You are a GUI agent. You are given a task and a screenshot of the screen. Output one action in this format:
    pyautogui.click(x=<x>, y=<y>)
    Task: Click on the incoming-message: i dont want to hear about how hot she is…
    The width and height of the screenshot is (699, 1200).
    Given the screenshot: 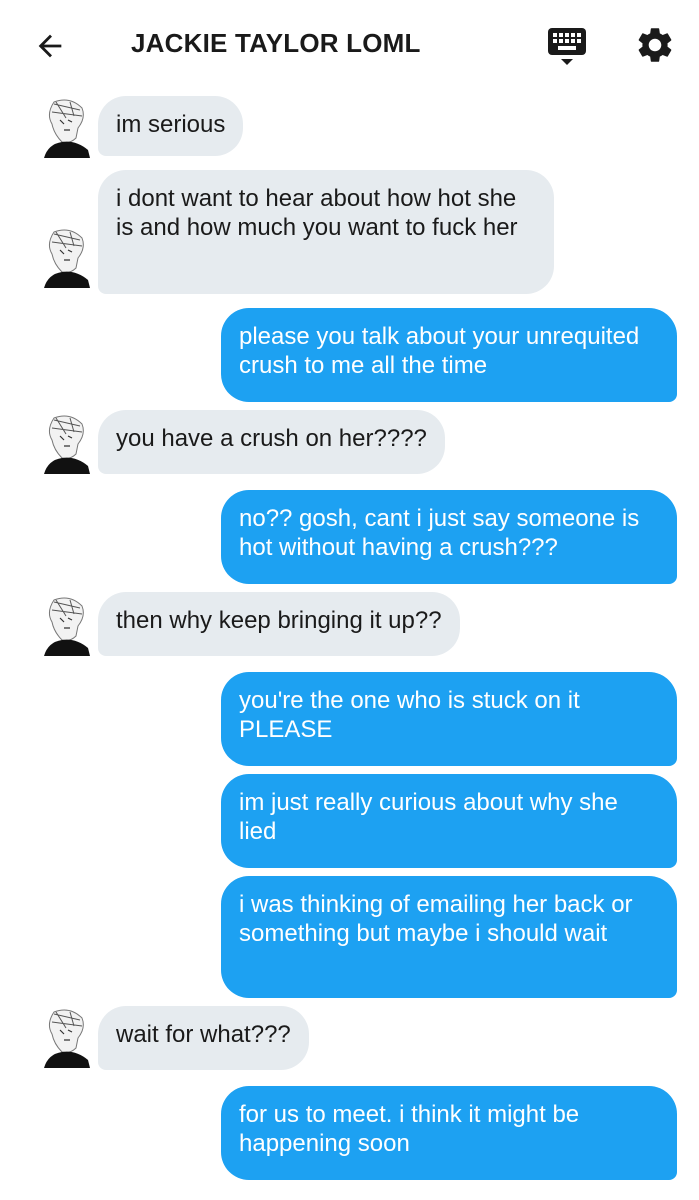 What is the action you would take?
    pyautogui.click(x=326, y=232)
    